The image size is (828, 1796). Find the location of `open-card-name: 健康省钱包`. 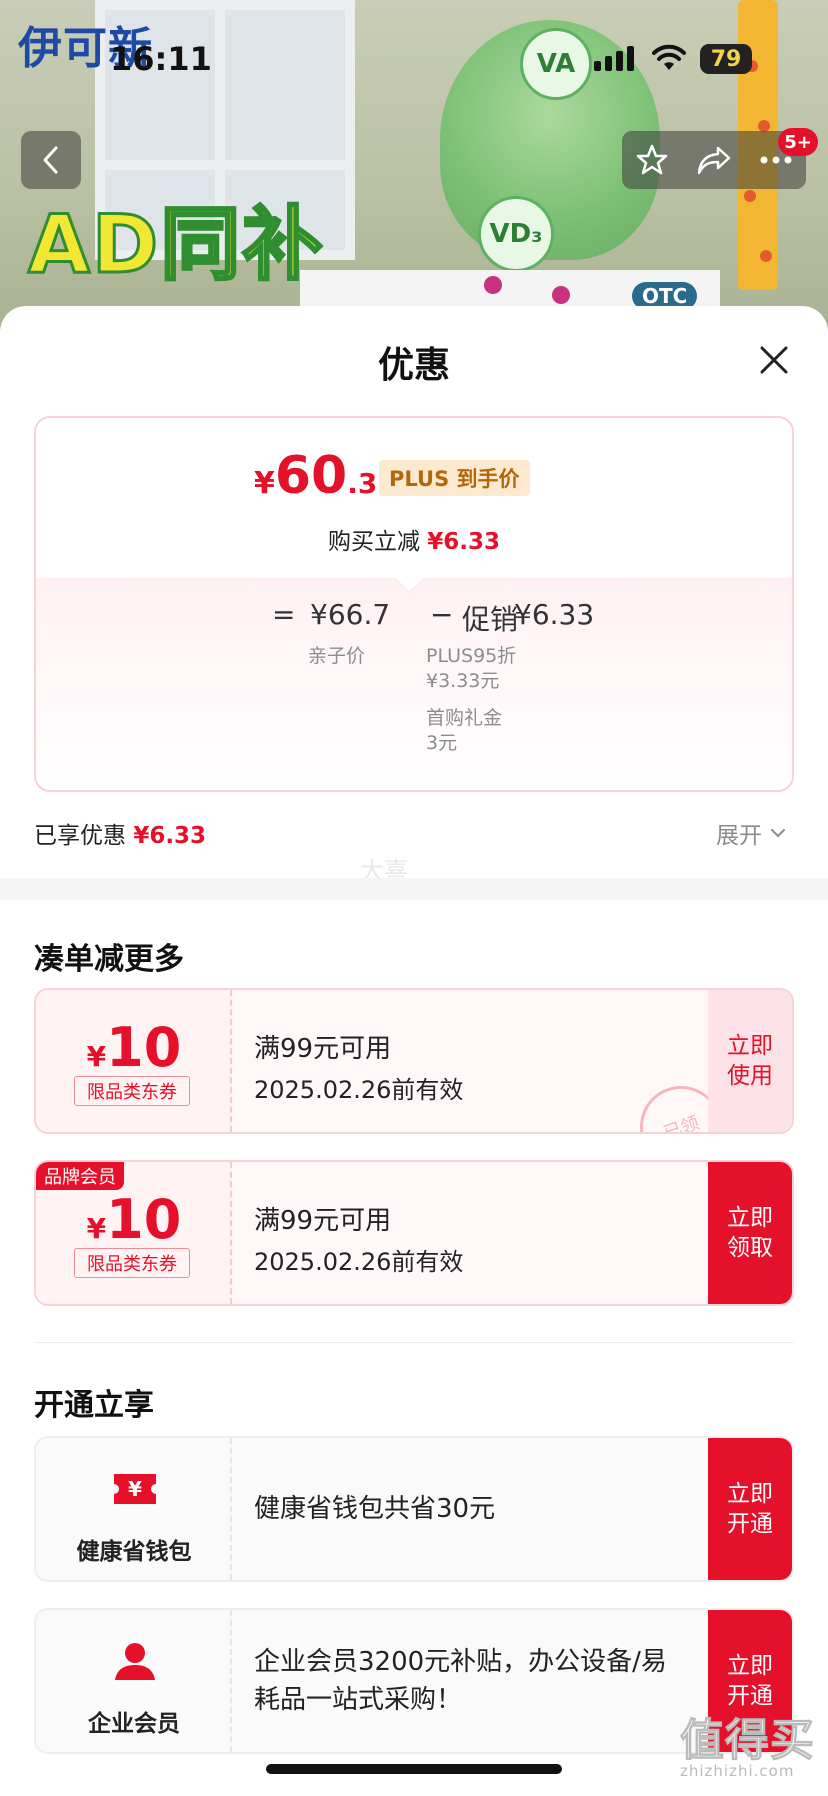

open-card-name: 健康省钱包 is located at coordinates (134, 1552).